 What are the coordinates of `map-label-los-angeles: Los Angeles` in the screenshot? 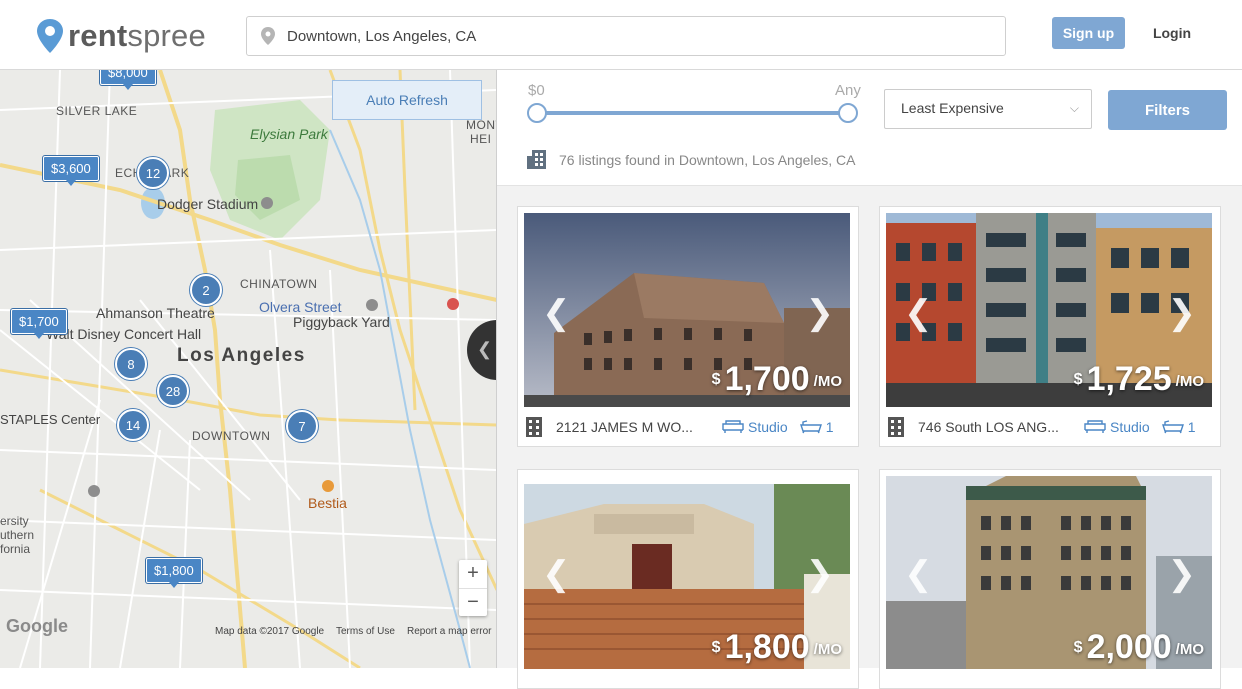 It's located at (241, 355).